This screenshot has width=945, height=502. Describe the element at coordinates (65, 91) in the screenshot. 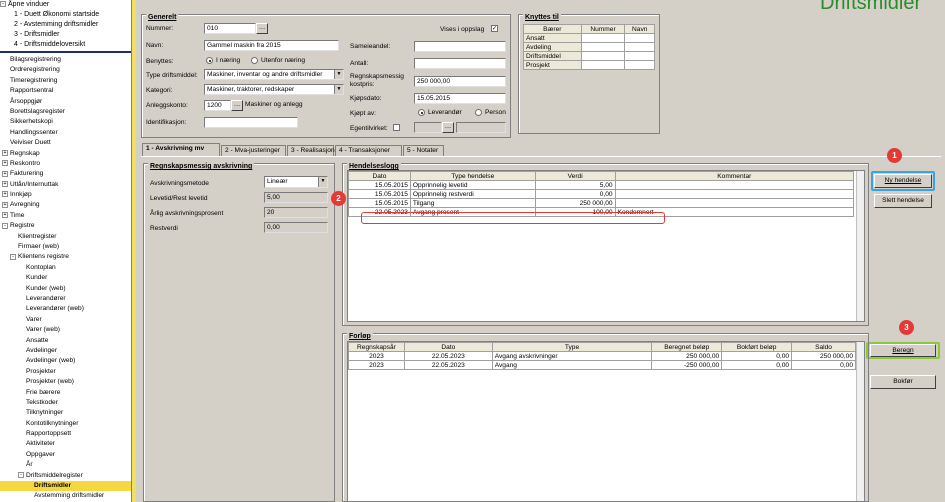

I see `nav-item: Rapportsentral` at that location.